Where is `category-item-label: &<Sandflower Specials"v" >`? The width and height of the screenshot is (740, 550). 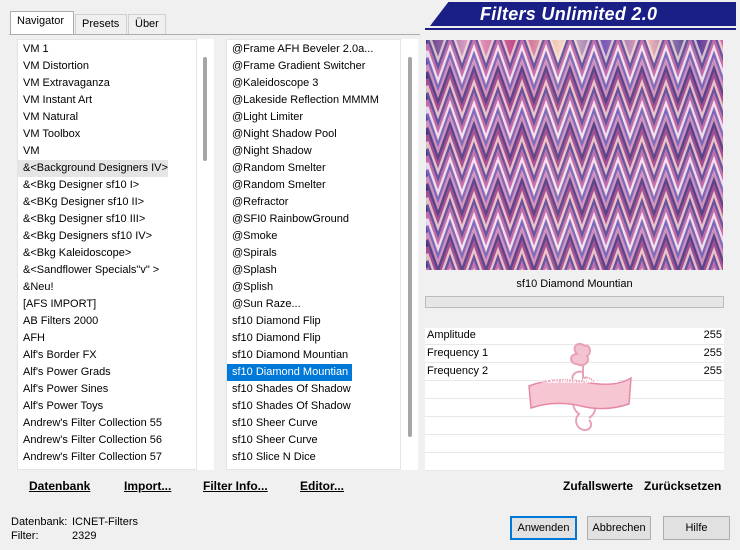 category-item-label: &<Sandflower Specials"v" > is located at coordinates (91, 270).